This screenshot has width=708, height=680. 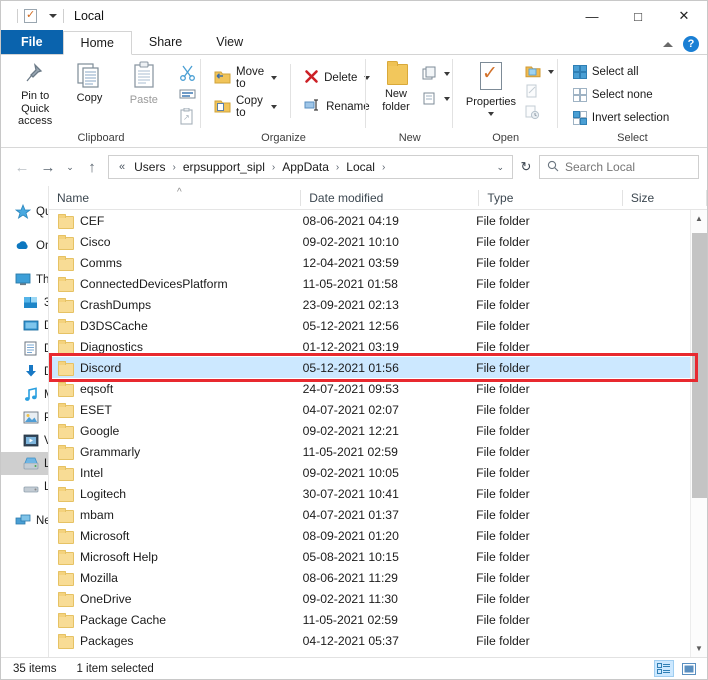 I want to click on scroll-up-arrow: ▲, so click(x=699, y=218).